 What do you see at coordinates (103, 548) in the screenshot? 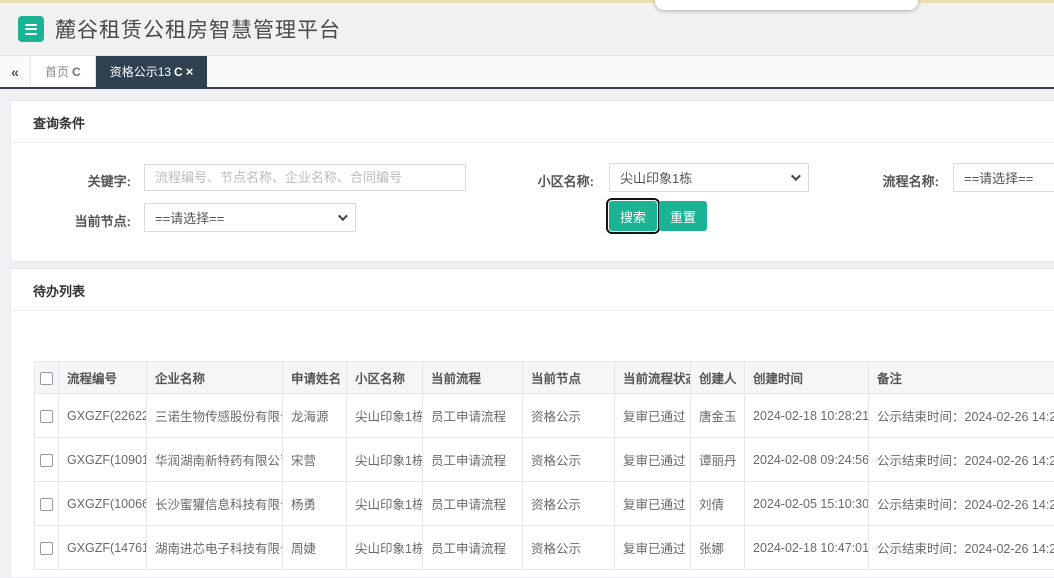
I see `table-cell: GXGZF(14761)` at bounding box center [103, 548].